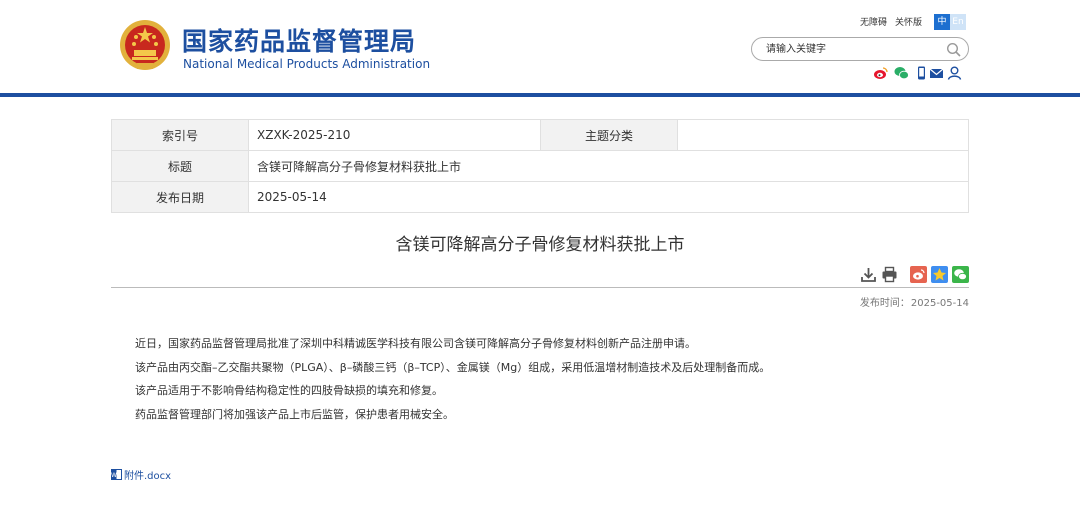 The width and height of the screenshot is (1080, 526). I want to click on meta-row-index: 索引号 XZXK-2025-210 主题分类, so click(540, 135).